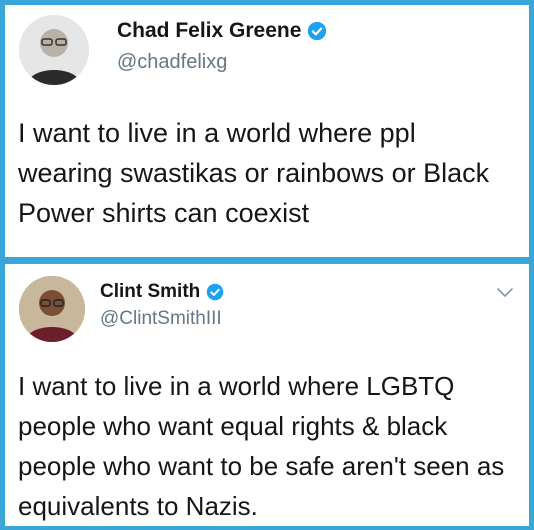  What do you see at coordinates (161, 319) in the screenshot?
I see `user-handle: @ClintSmithIII` at bounding box center [161, 319].